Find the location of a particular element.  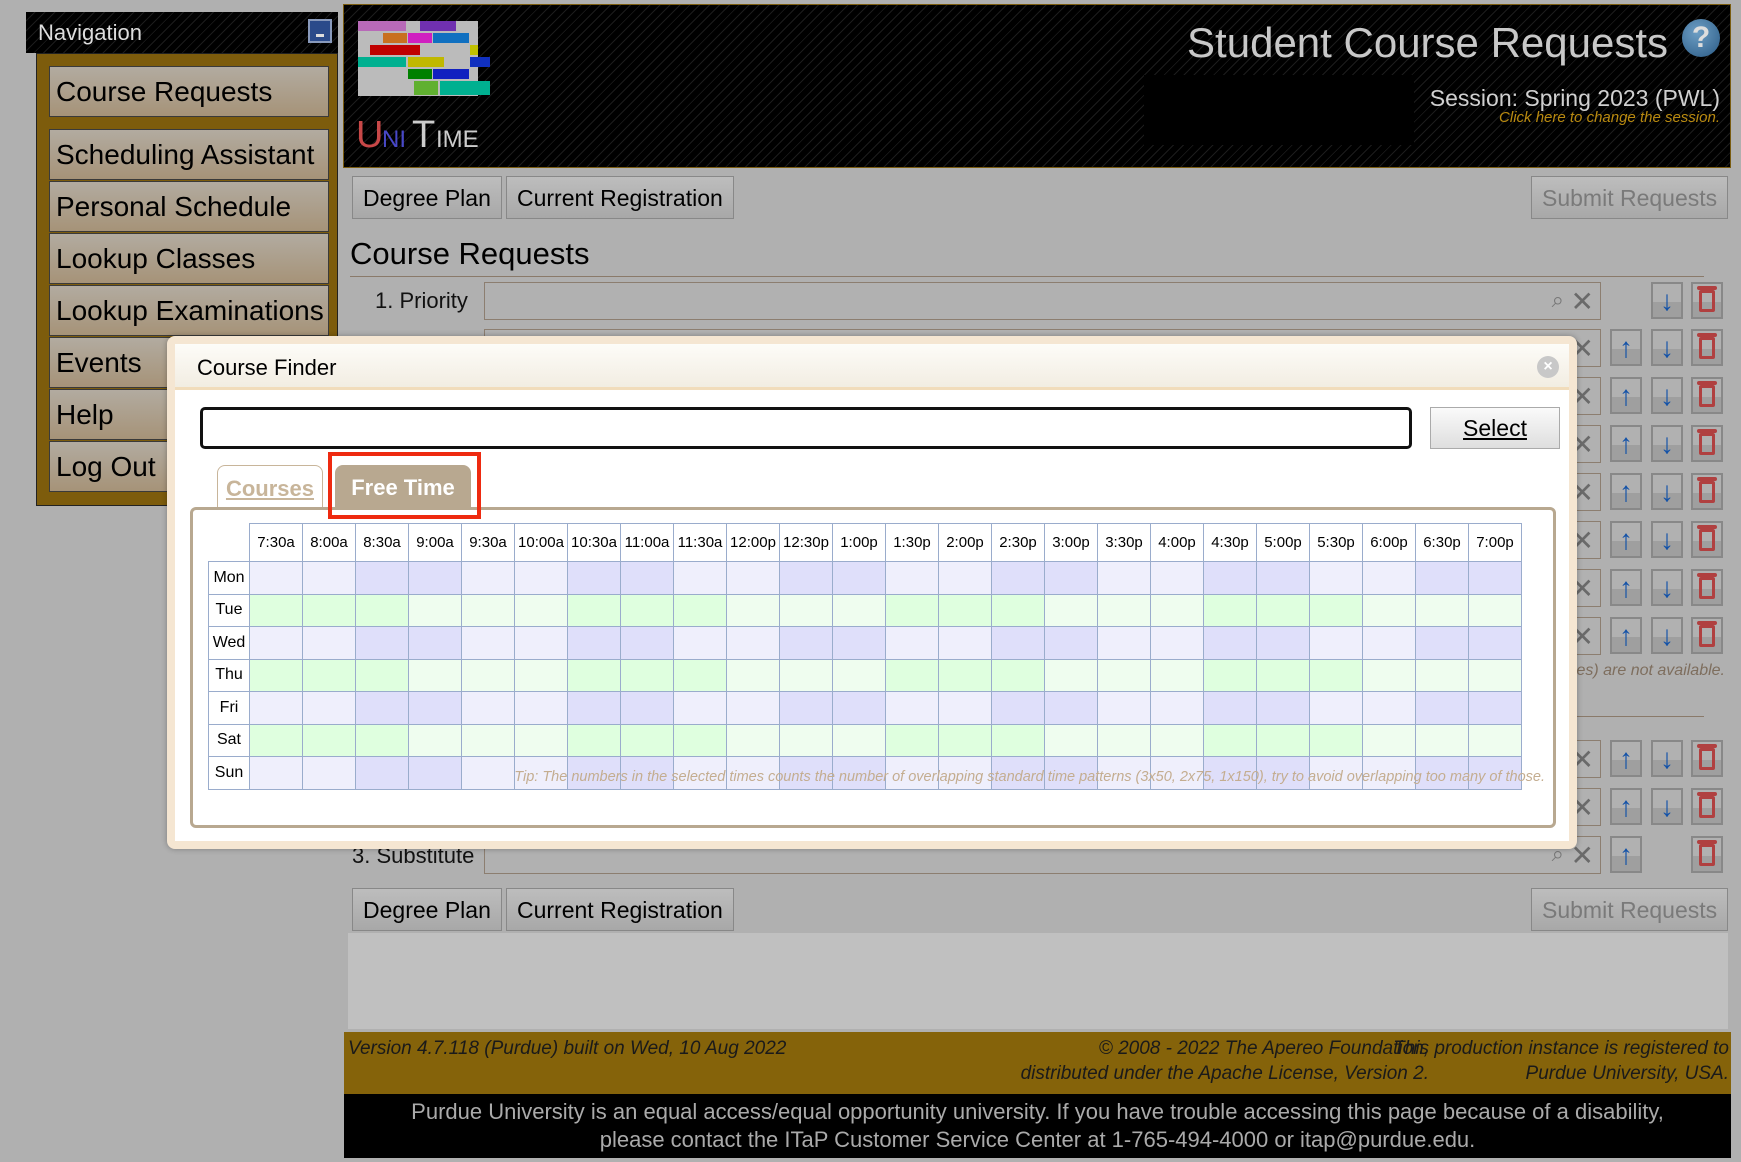

nav-personal-schedule: Personal Schedule is located at coordinates (189, 206).